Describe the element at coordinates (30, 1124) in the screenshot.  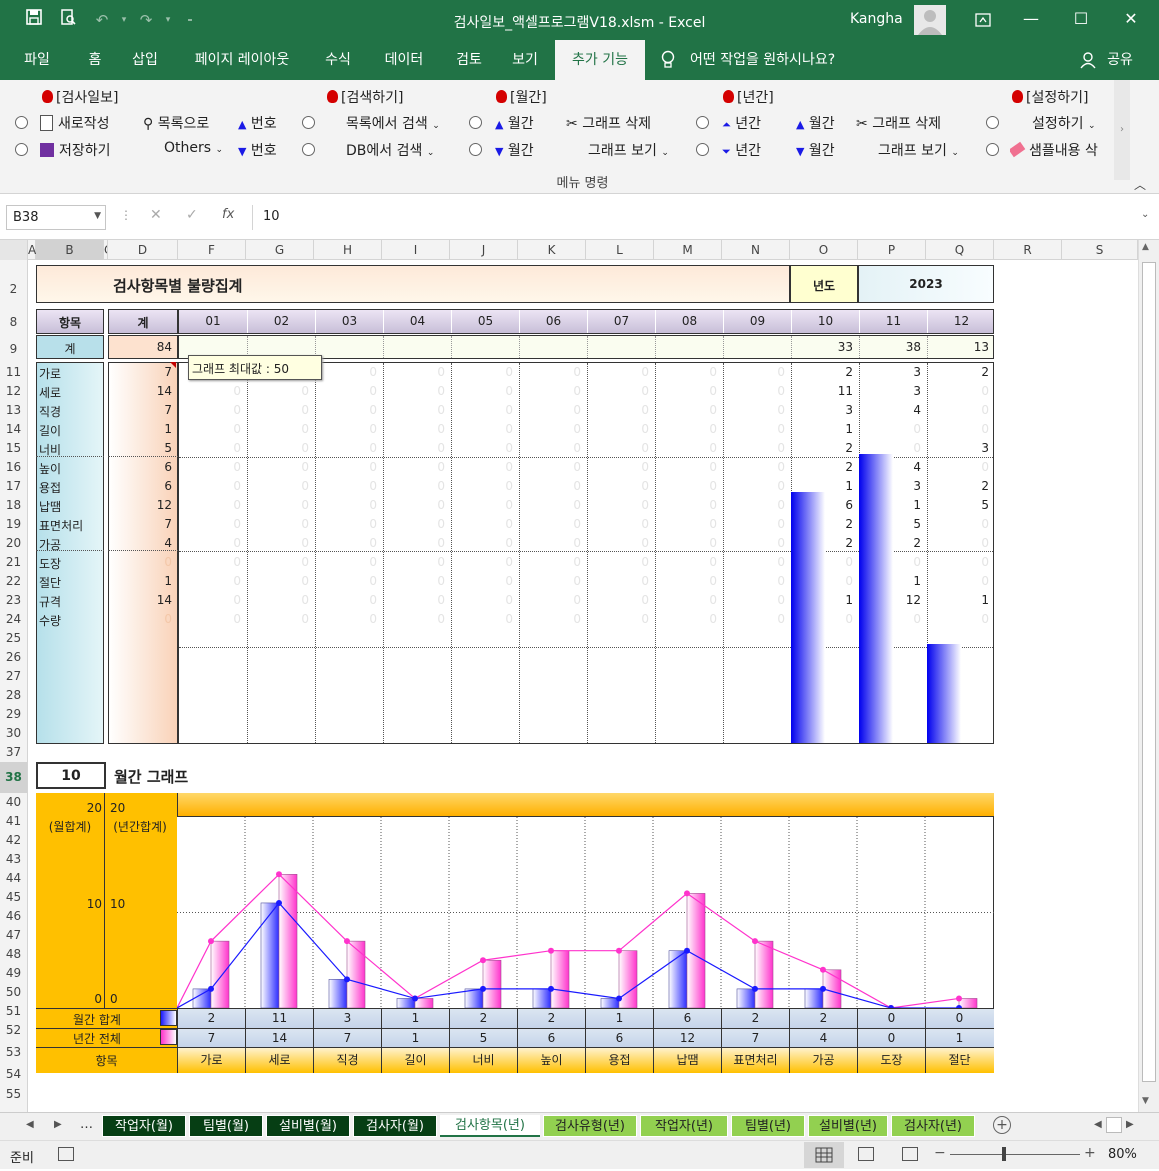
I see `tab-scroll-left-icon: ◀` at that location.